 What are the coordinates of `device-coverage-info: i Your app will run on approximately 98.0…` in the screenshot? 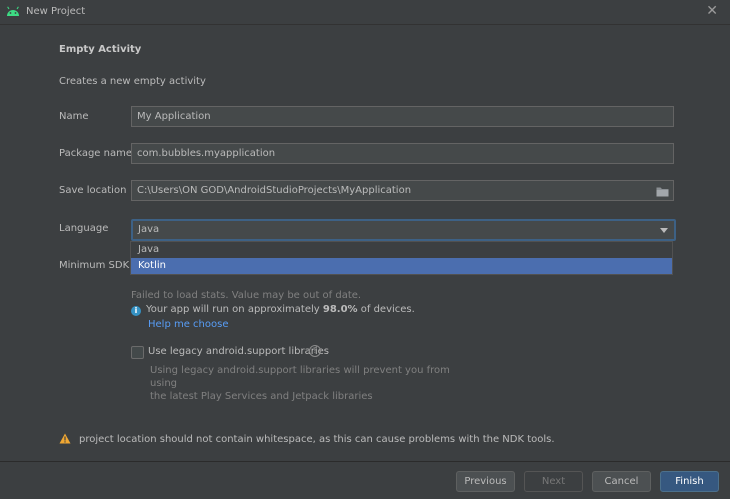 It's located at (273, 310).